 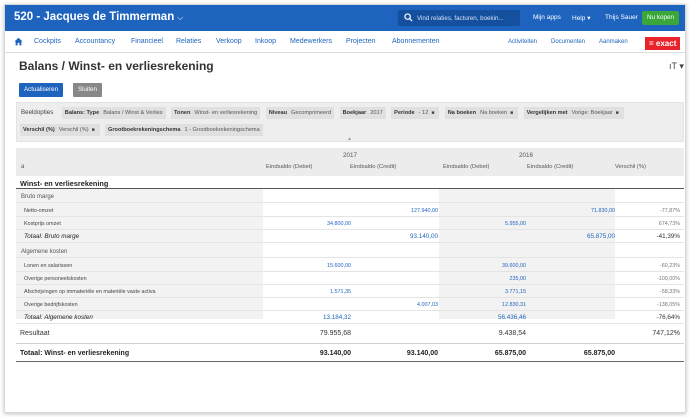 I want to click on cell-value: 5.955,00, so click(x=515, y=224).